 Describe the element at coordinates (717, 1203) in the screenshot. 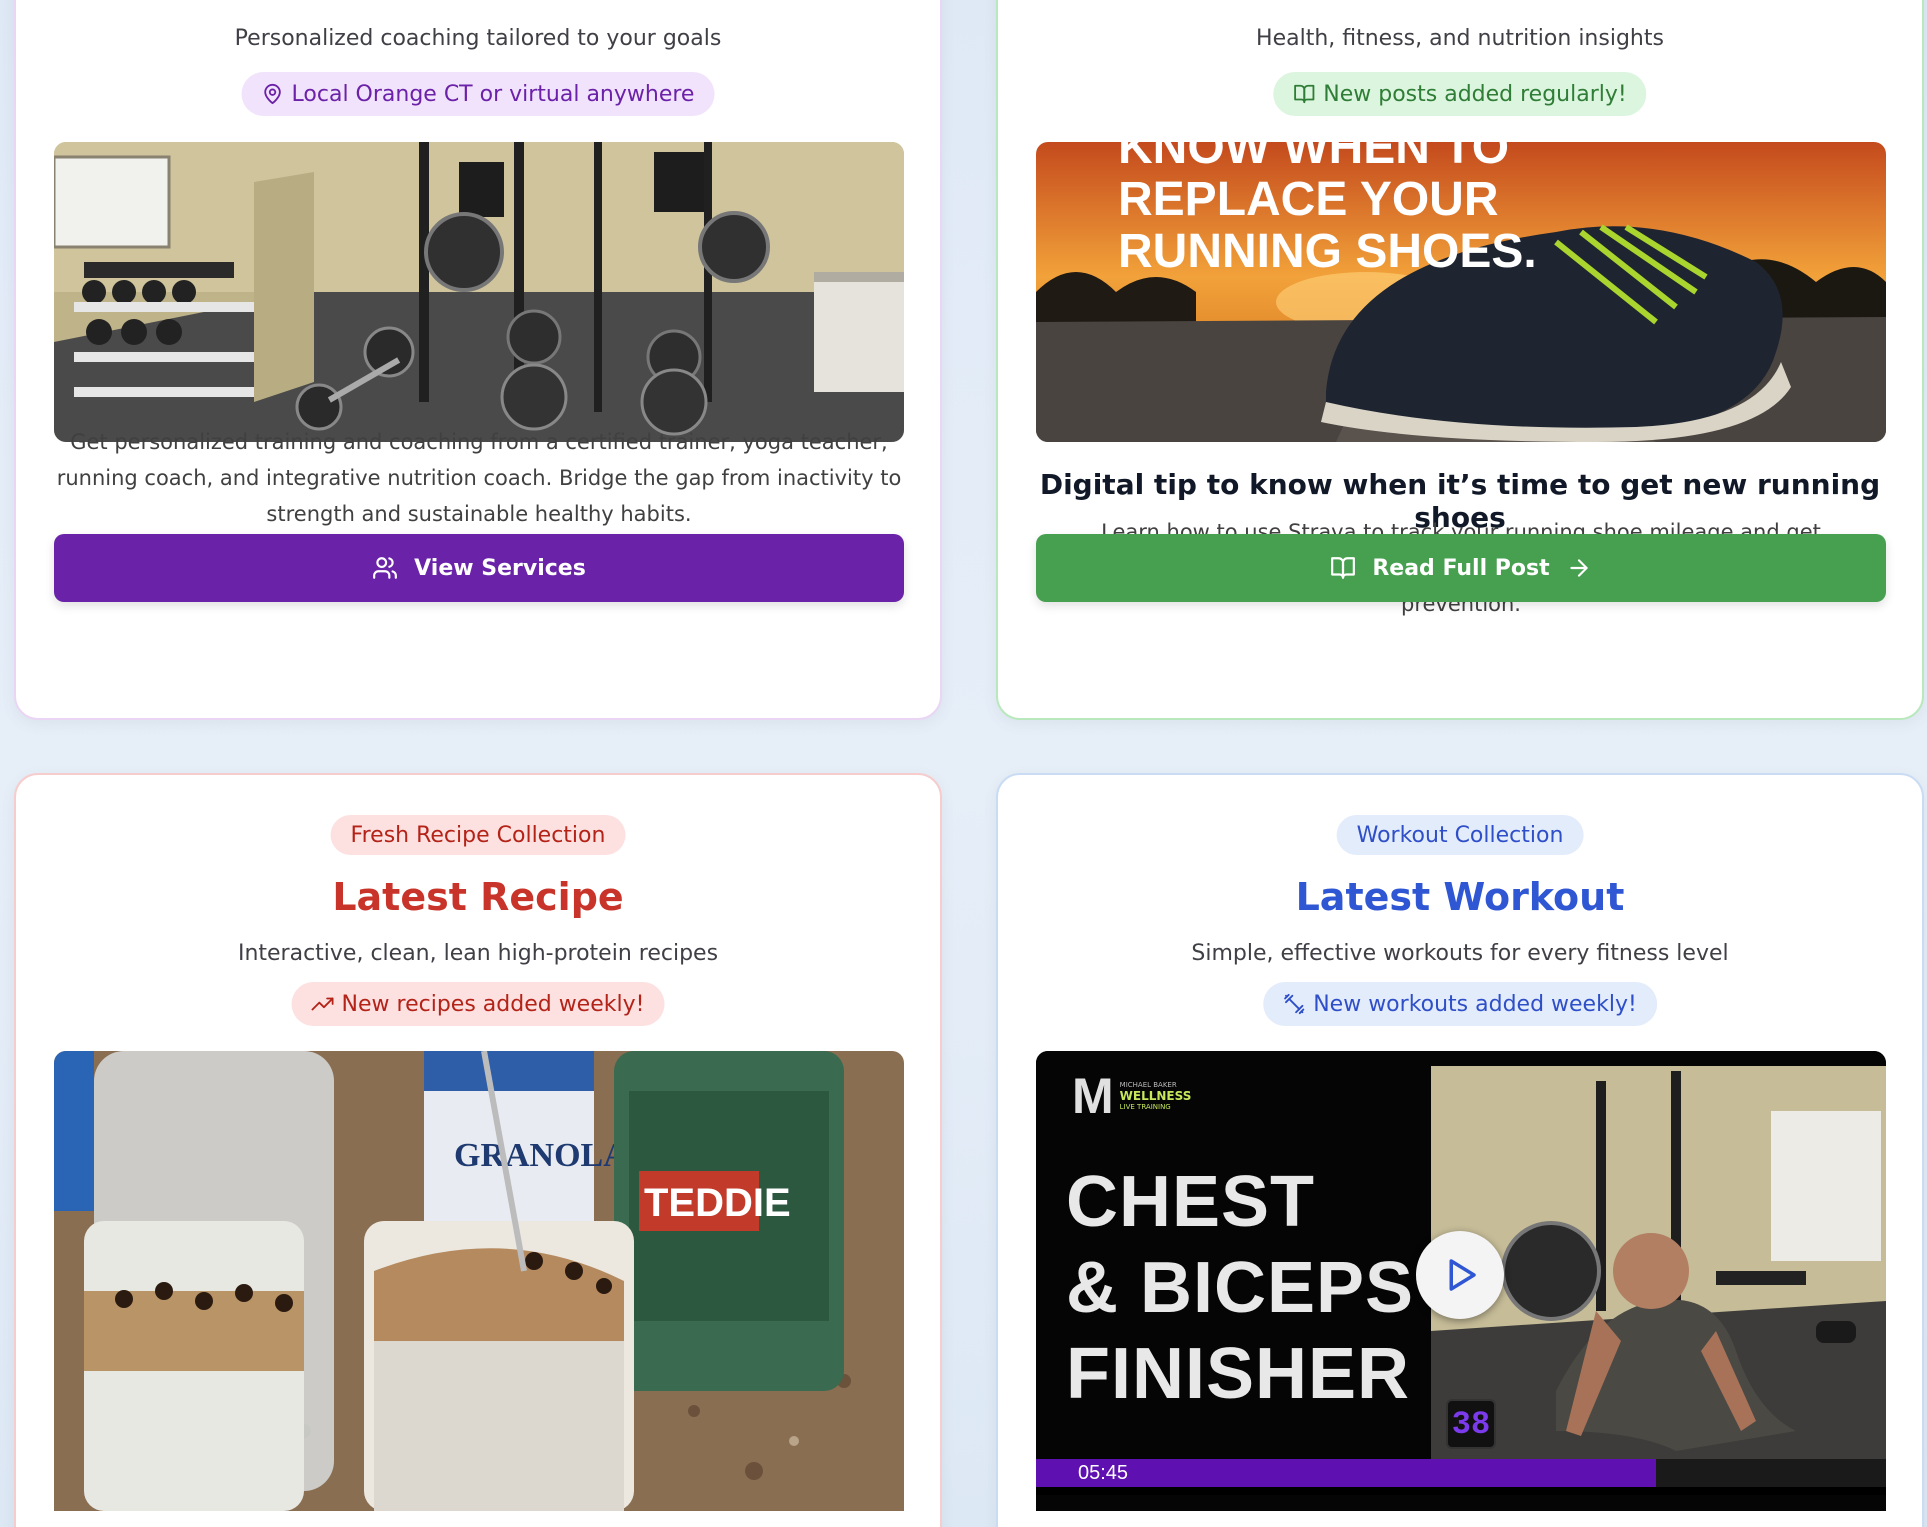

I see `jar-brand-label: TEDDIE` at that location.